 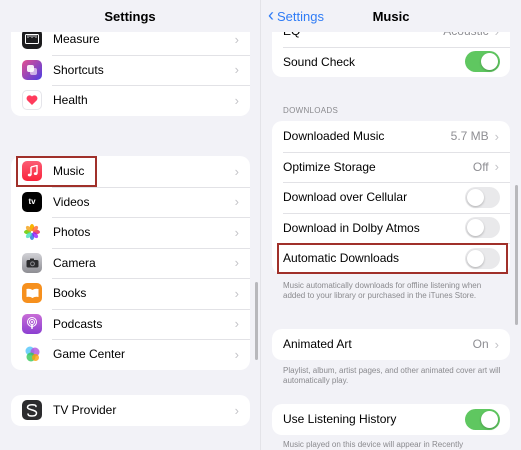 I want to click on optimize-storage-value: Off, so click(x=480, y=166).